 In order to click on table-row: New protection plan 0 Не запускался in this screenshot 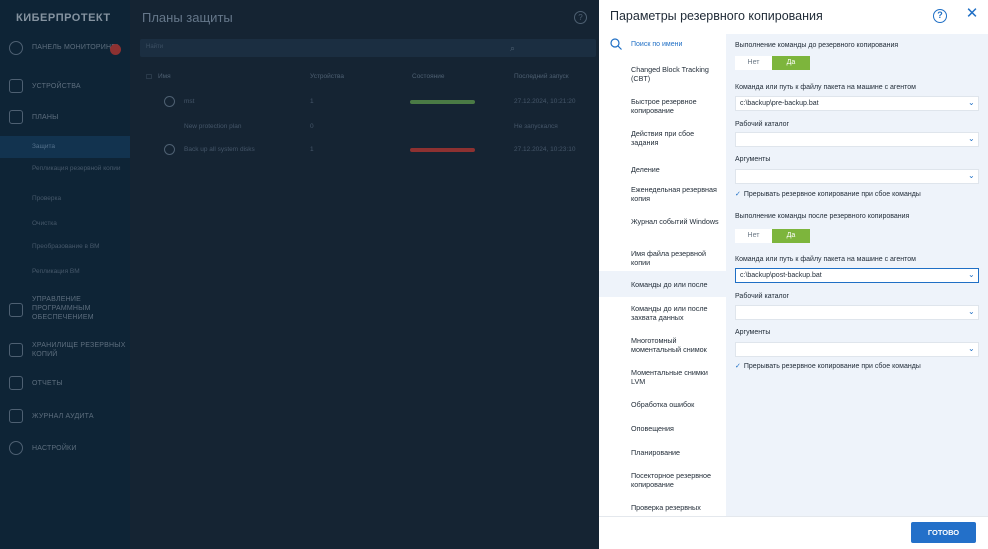, I will do `click(368, 127)`.